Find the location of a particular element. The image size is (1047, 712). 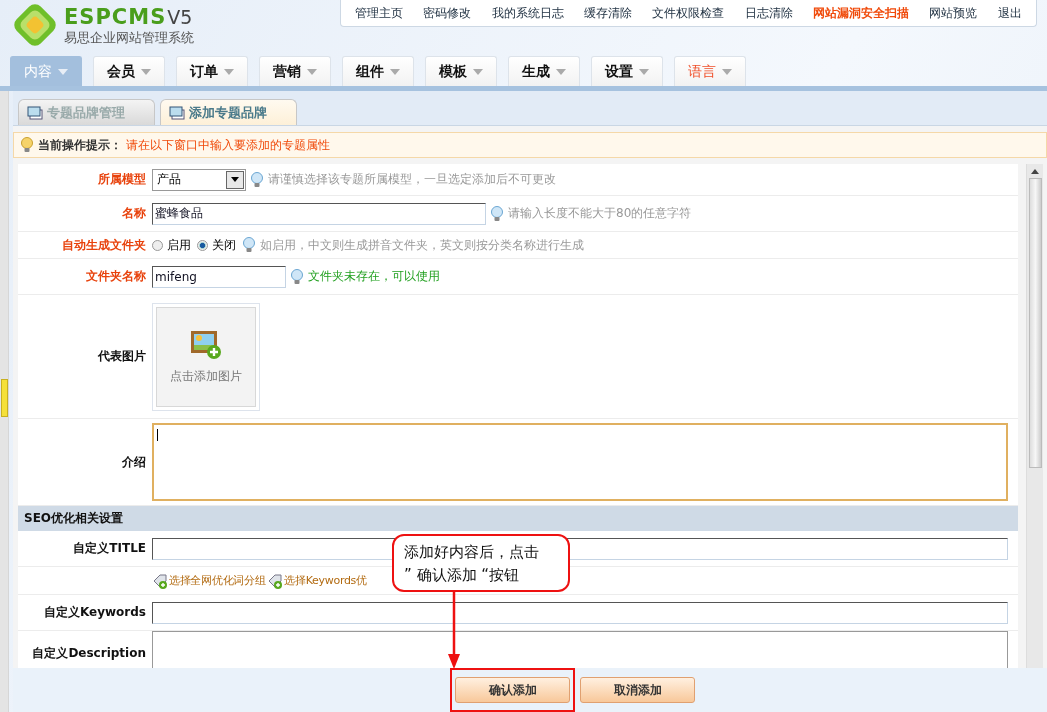

nav-tab: 组件 is located at coordinates (378, 71).